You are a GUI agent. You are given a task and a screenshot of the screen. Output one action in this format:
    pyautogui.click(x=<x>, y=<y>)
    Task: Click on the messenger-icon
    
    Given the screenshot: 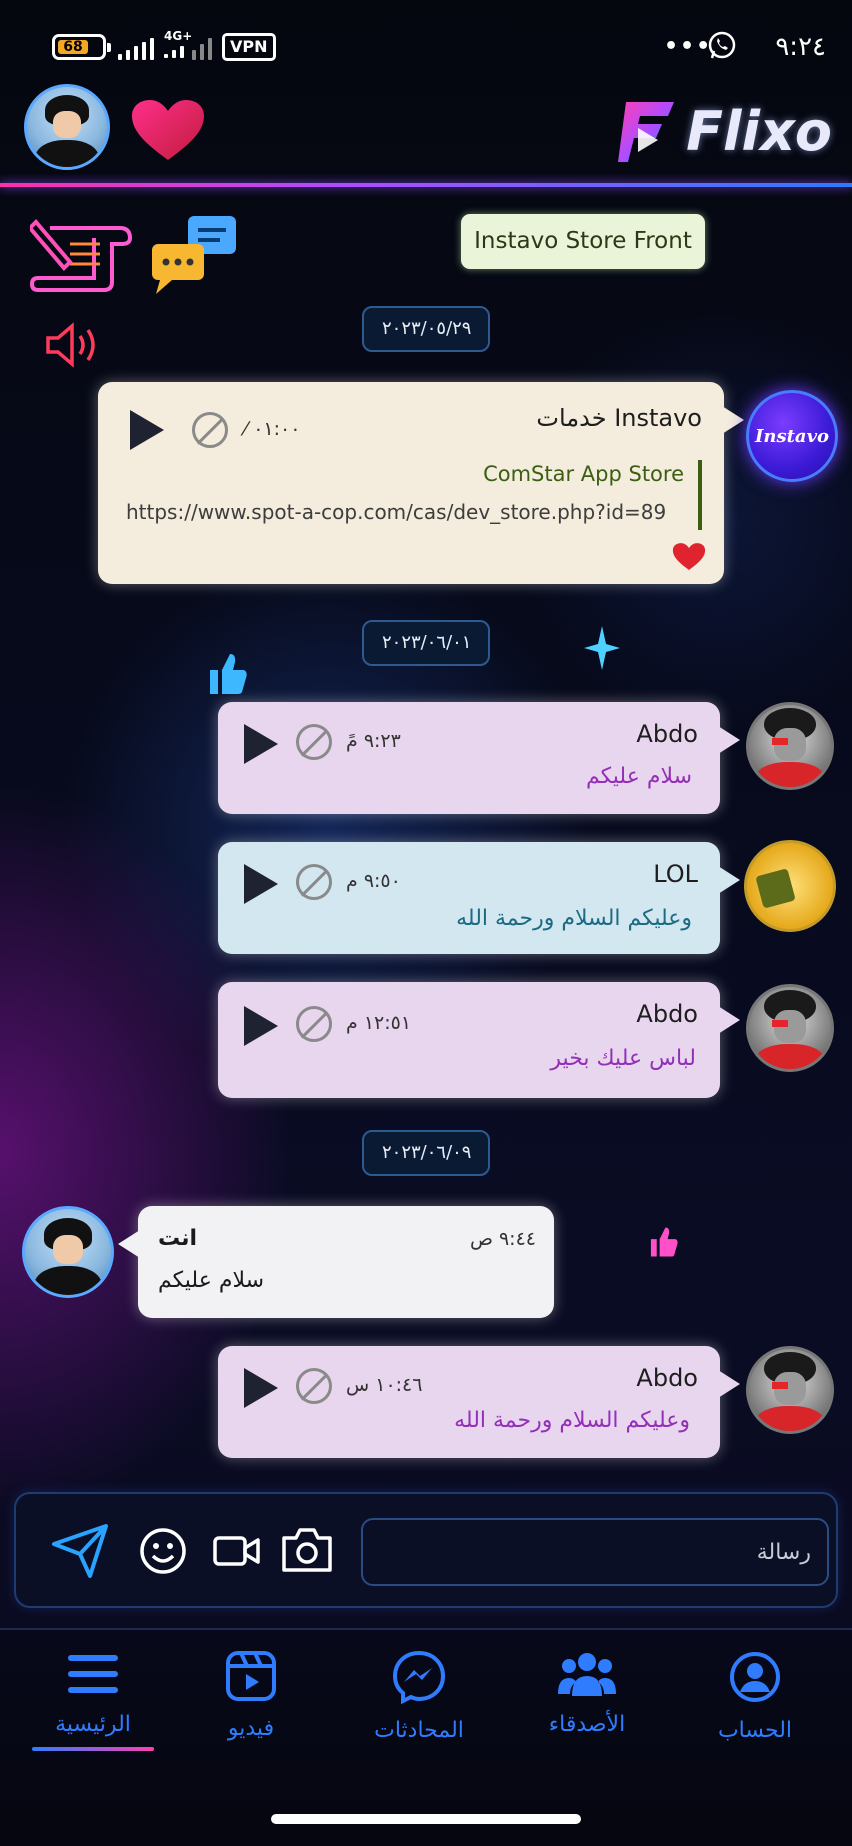 What is the action you would take?
    pyautogui.click(x=419, y=1677)
    